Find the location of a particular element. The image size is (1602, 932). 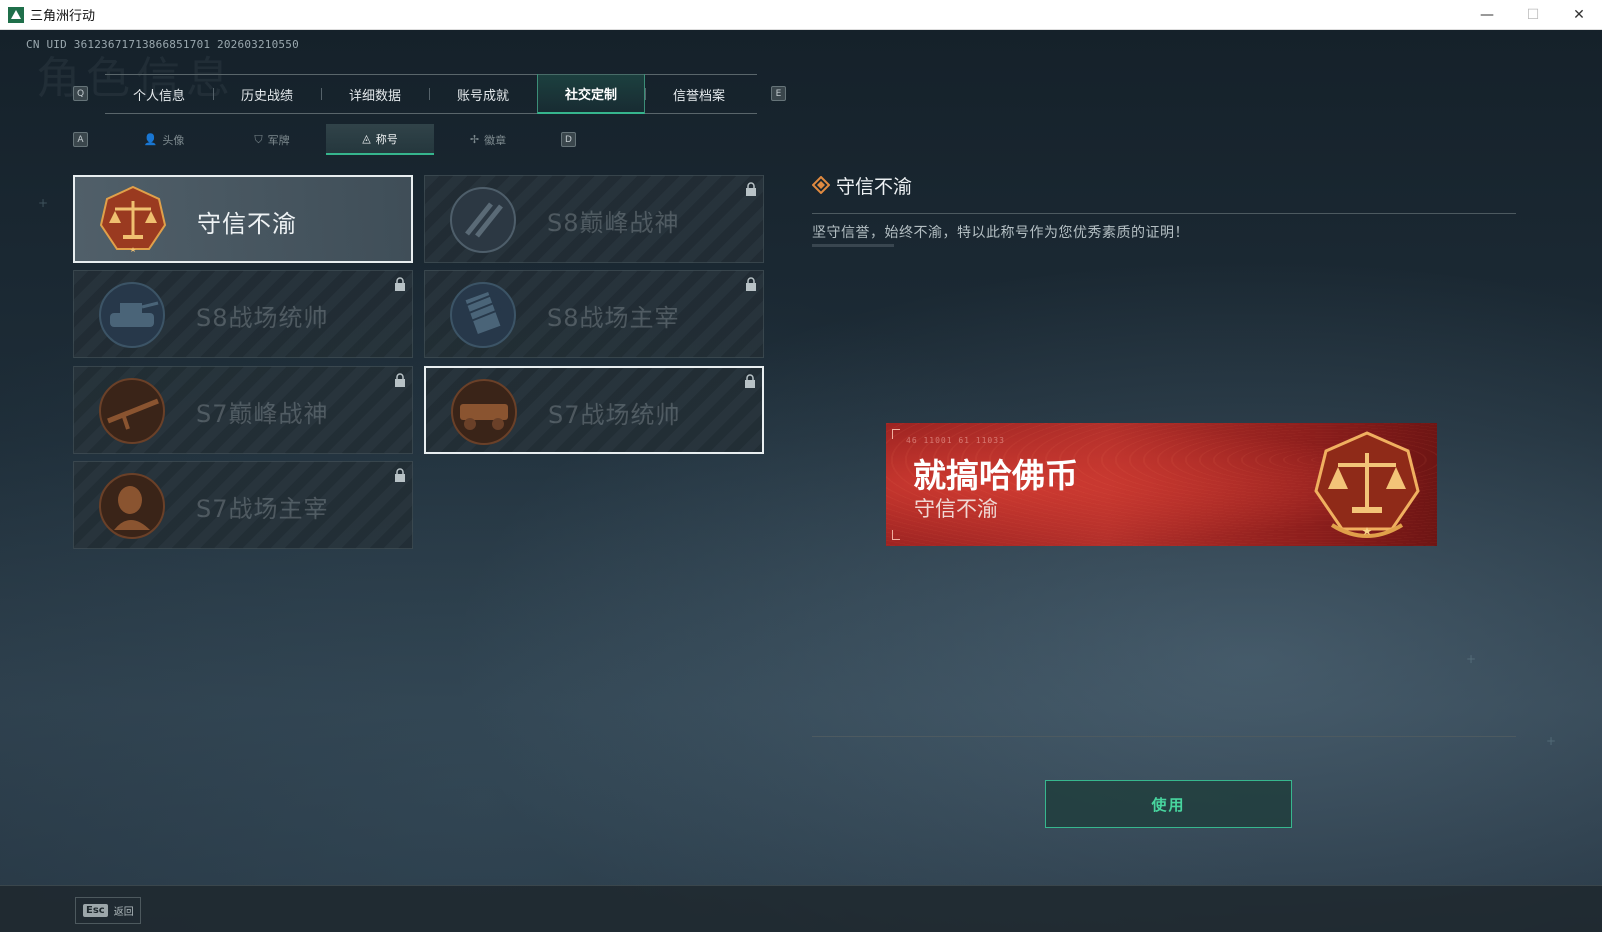

tab-personal-info: 个人信息 is located at coordinates (159, 94).